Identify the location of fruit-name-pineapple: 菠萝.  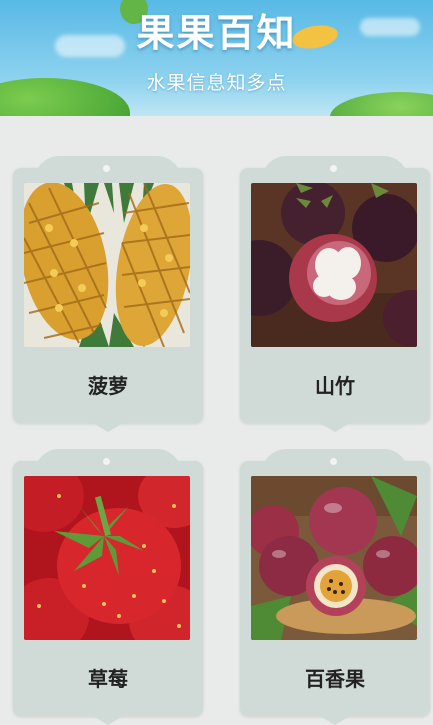
(108, 386).